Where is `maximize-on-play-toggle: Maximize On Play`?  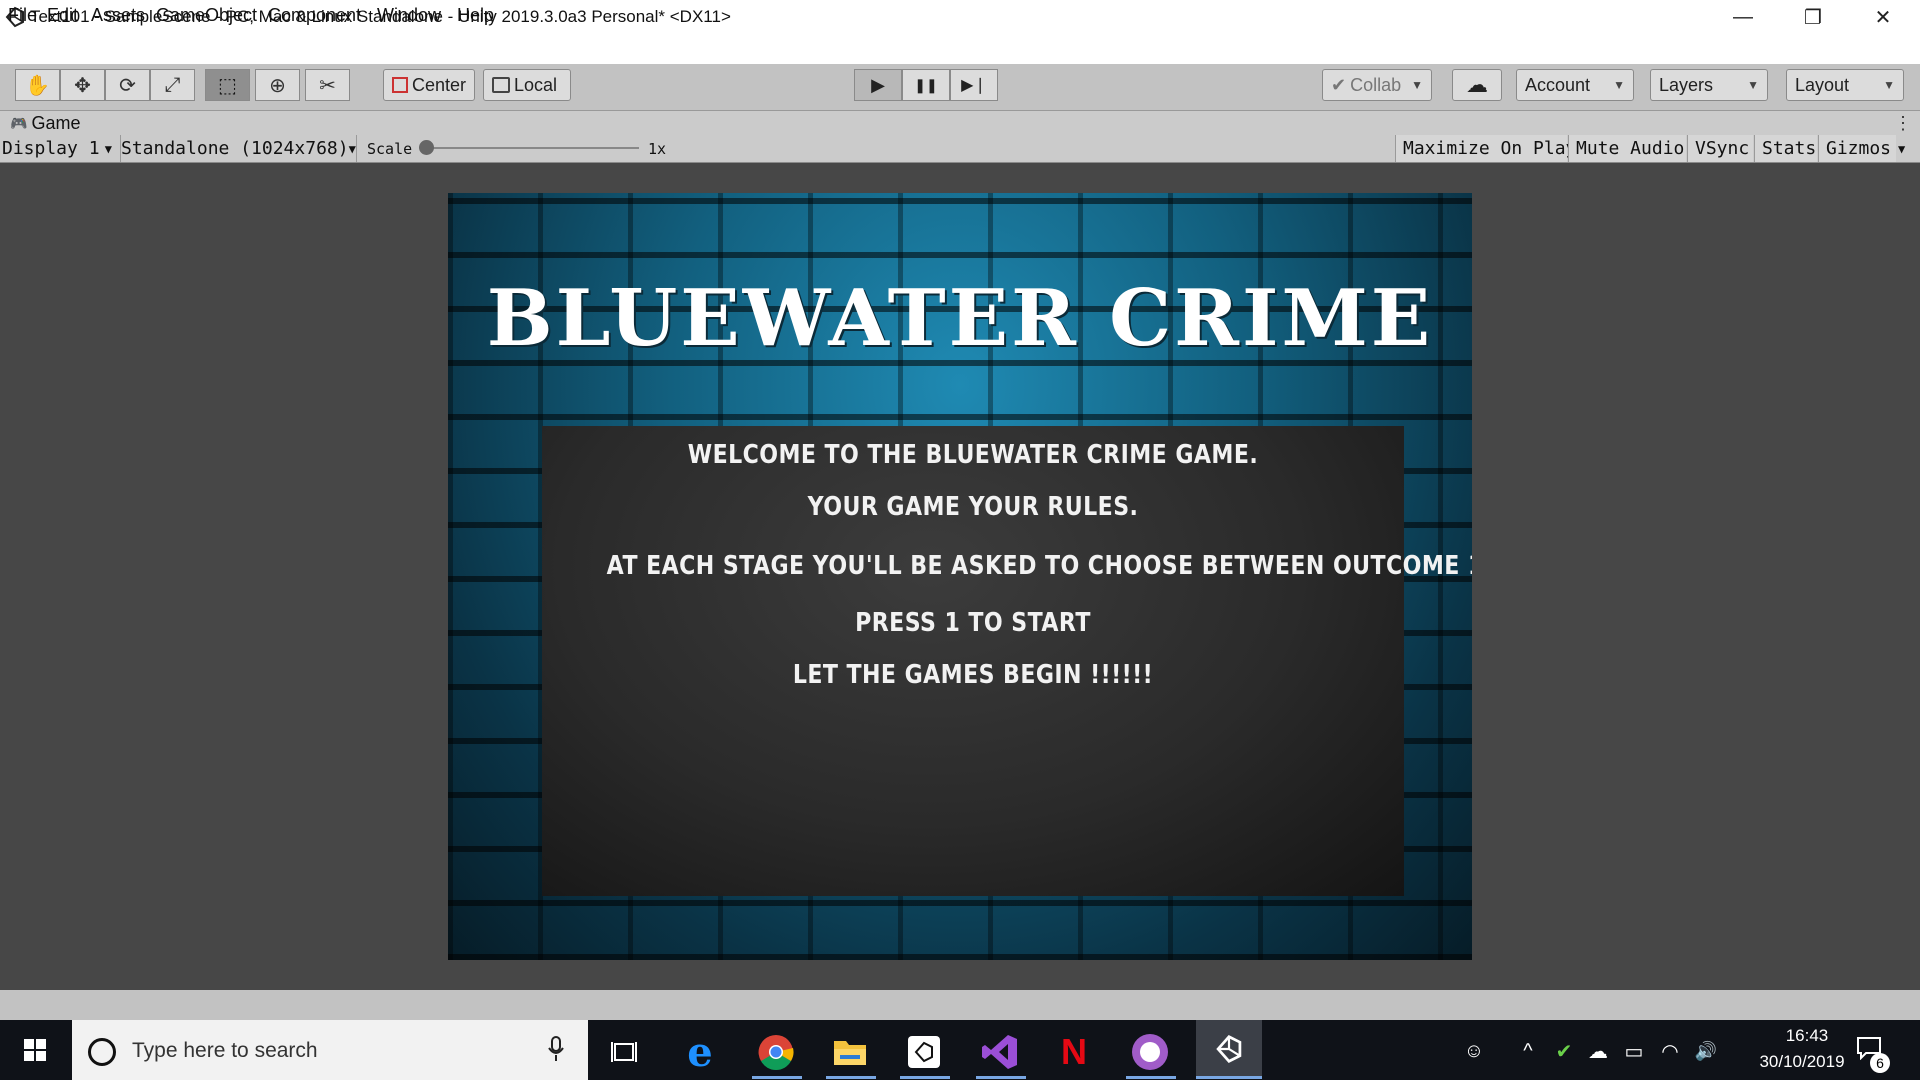
maximize-on-play-toggle: Maximize On Play is located at coordinates (1485, 148).